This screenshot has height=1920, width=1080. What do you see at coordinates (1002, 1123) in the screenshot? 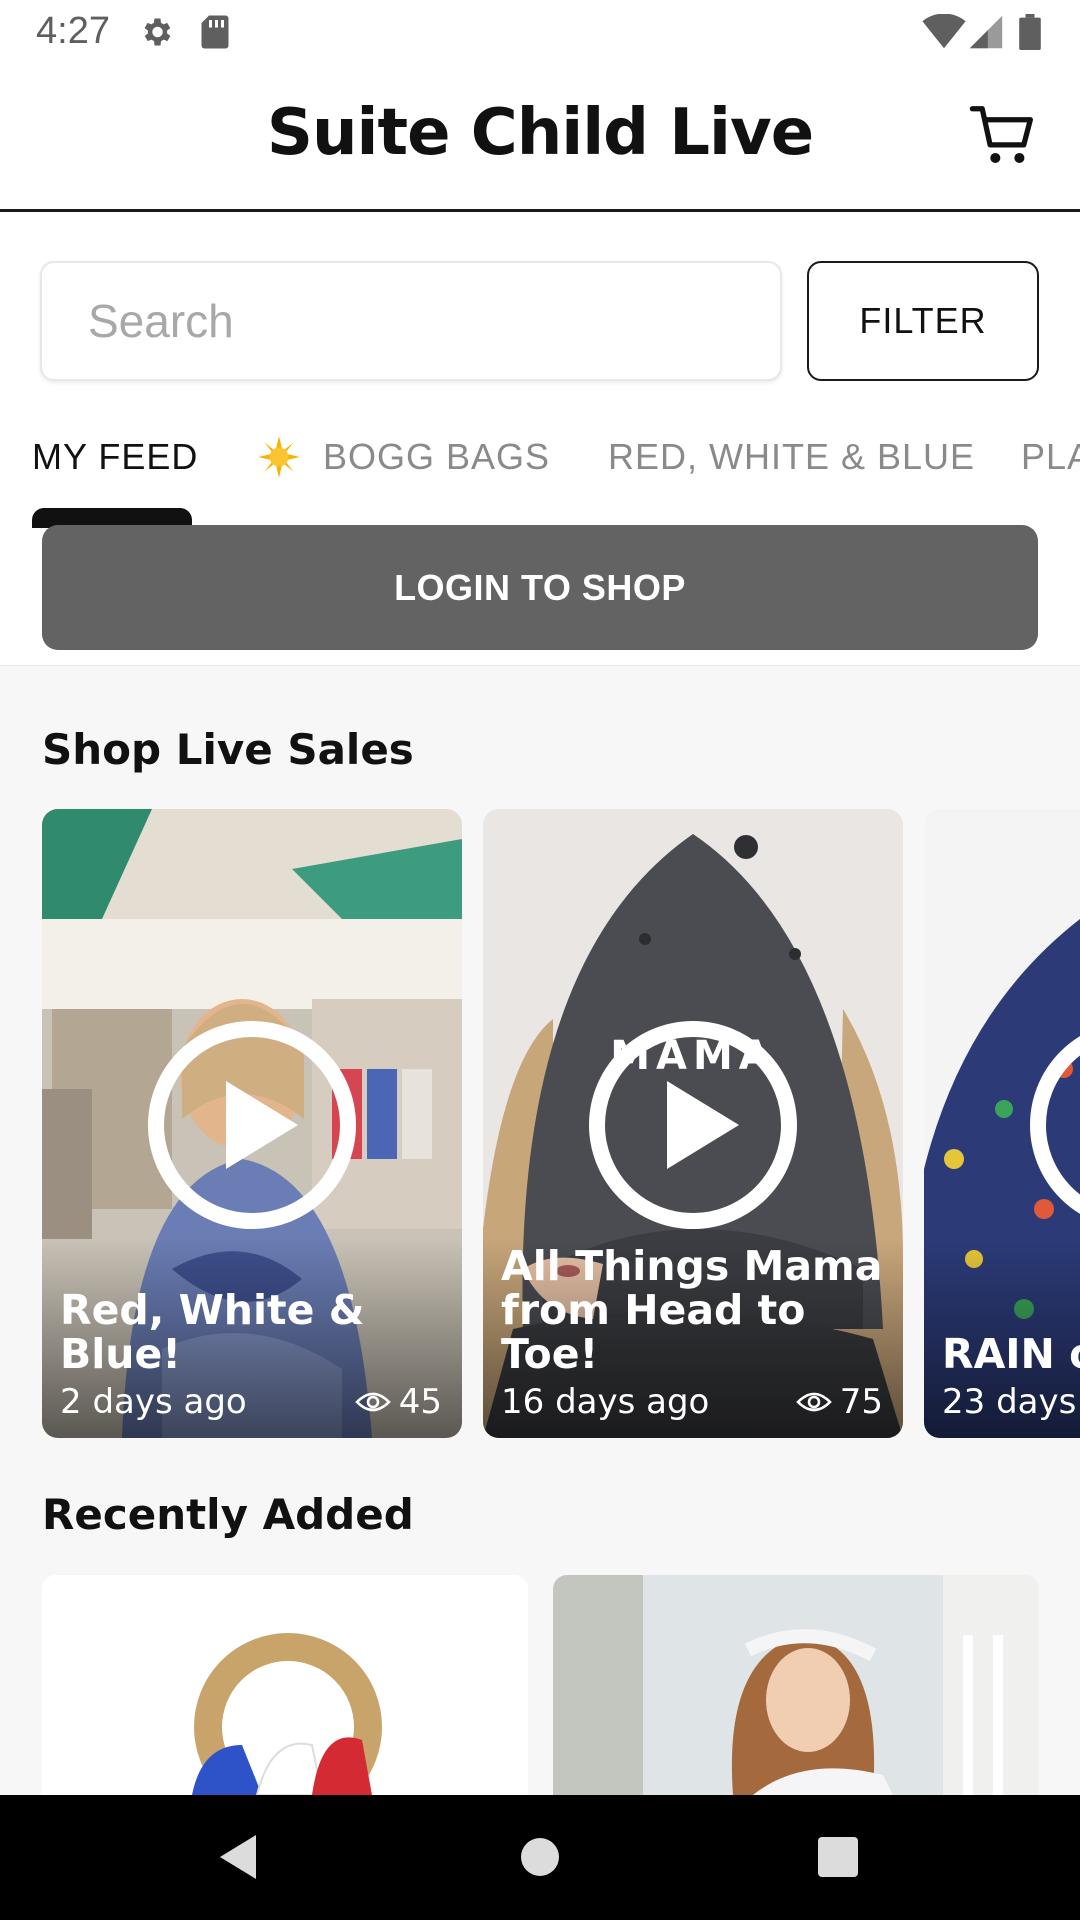
I see `live-sale-card: RAIN o 23 days` at bounding box center [1002, 1123].